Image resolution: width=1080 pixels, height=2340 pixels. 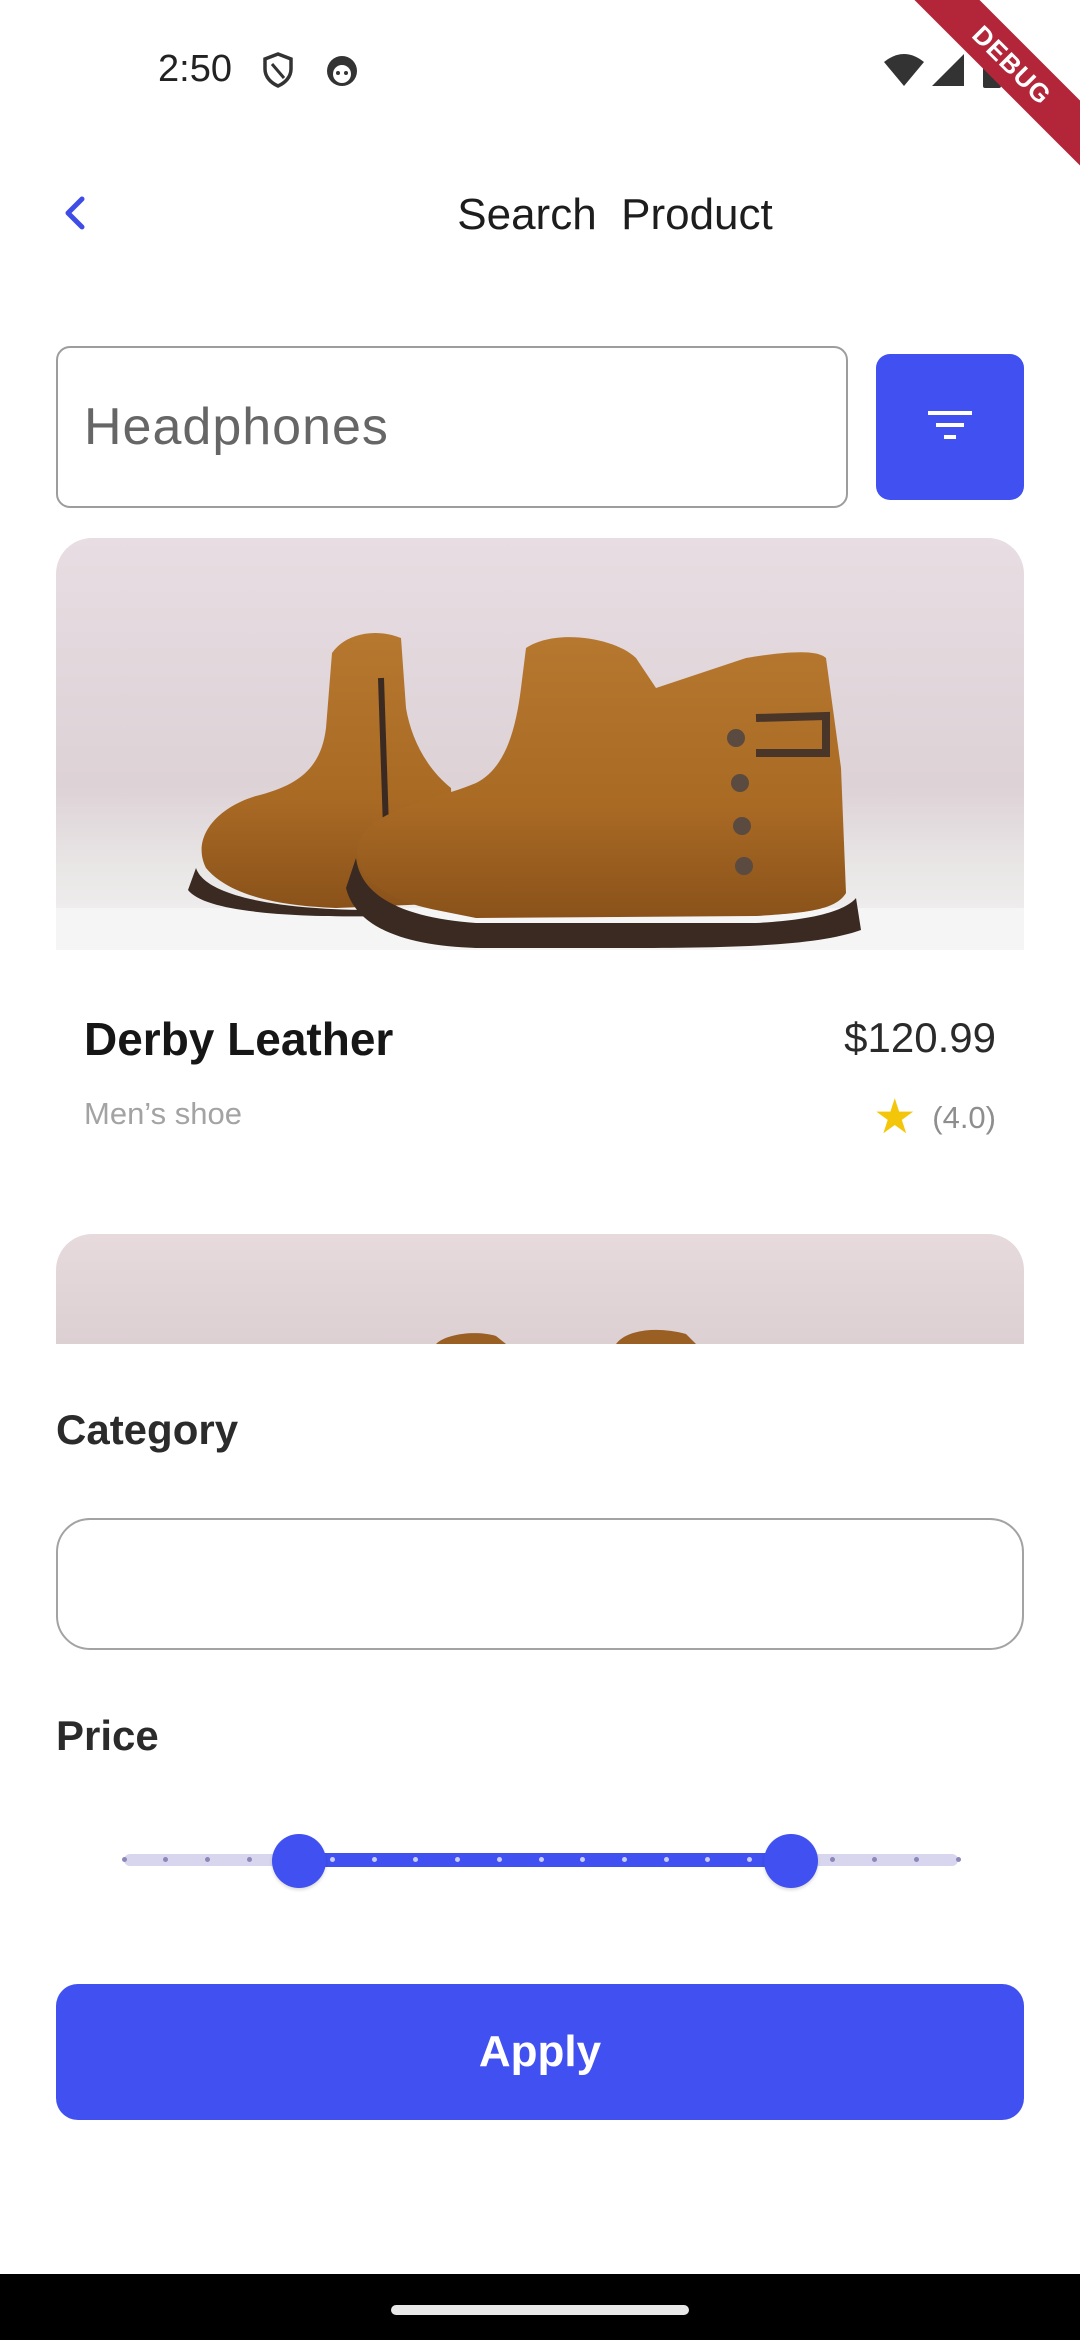 What do you see at coordinates (540, 2052) in the screenshot?
I see `apply-button: Apply` at bounding box center [540, 2052].